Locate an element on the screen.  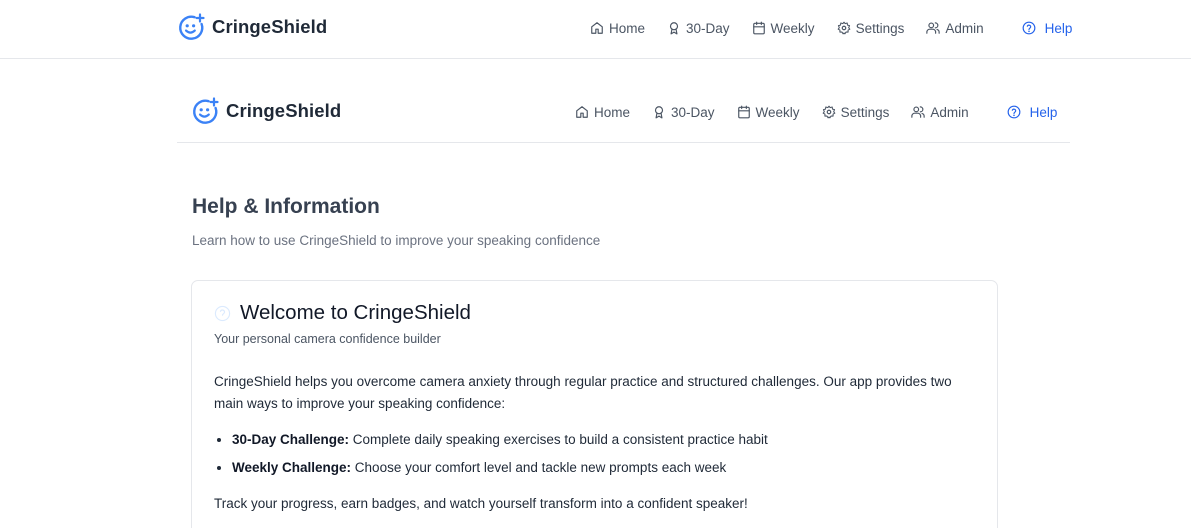
inner-nav-home-label: Home is located at coordinates (612, 112).